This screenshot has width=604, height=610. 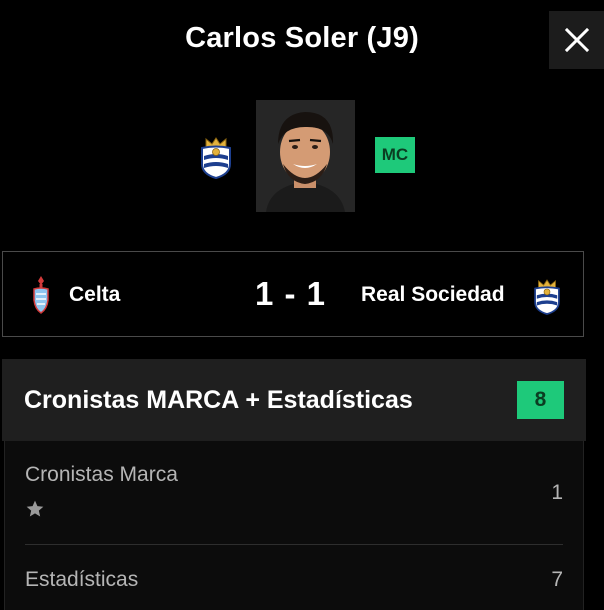 I want to click on player-portrait-icon, so click(x=305, y=156).